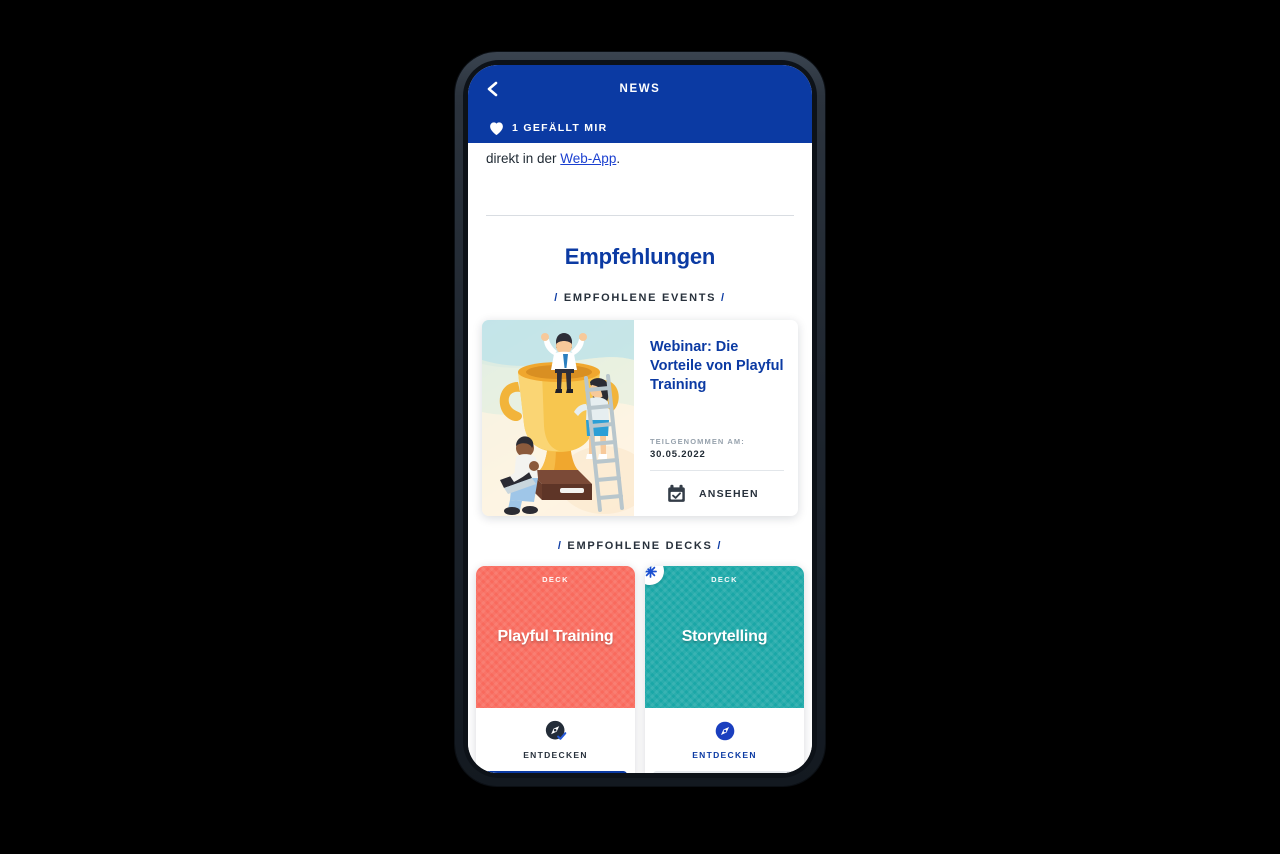 This screenshot has width=1280, height=854. What do you see at coordinates (729, 493) in the screenshot?
I see `event-action-label: ANSEHEN` at bounding box center [729, 493].